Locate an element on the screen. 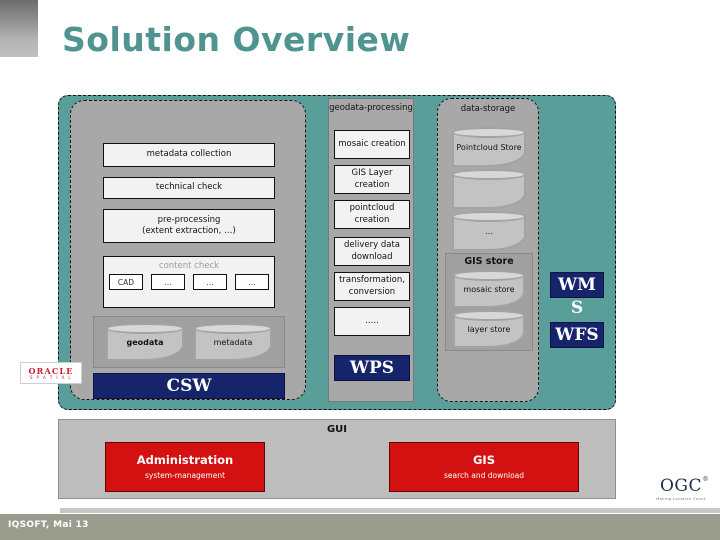  service-box-wfs: WFS is located at coordinates (577, 335).